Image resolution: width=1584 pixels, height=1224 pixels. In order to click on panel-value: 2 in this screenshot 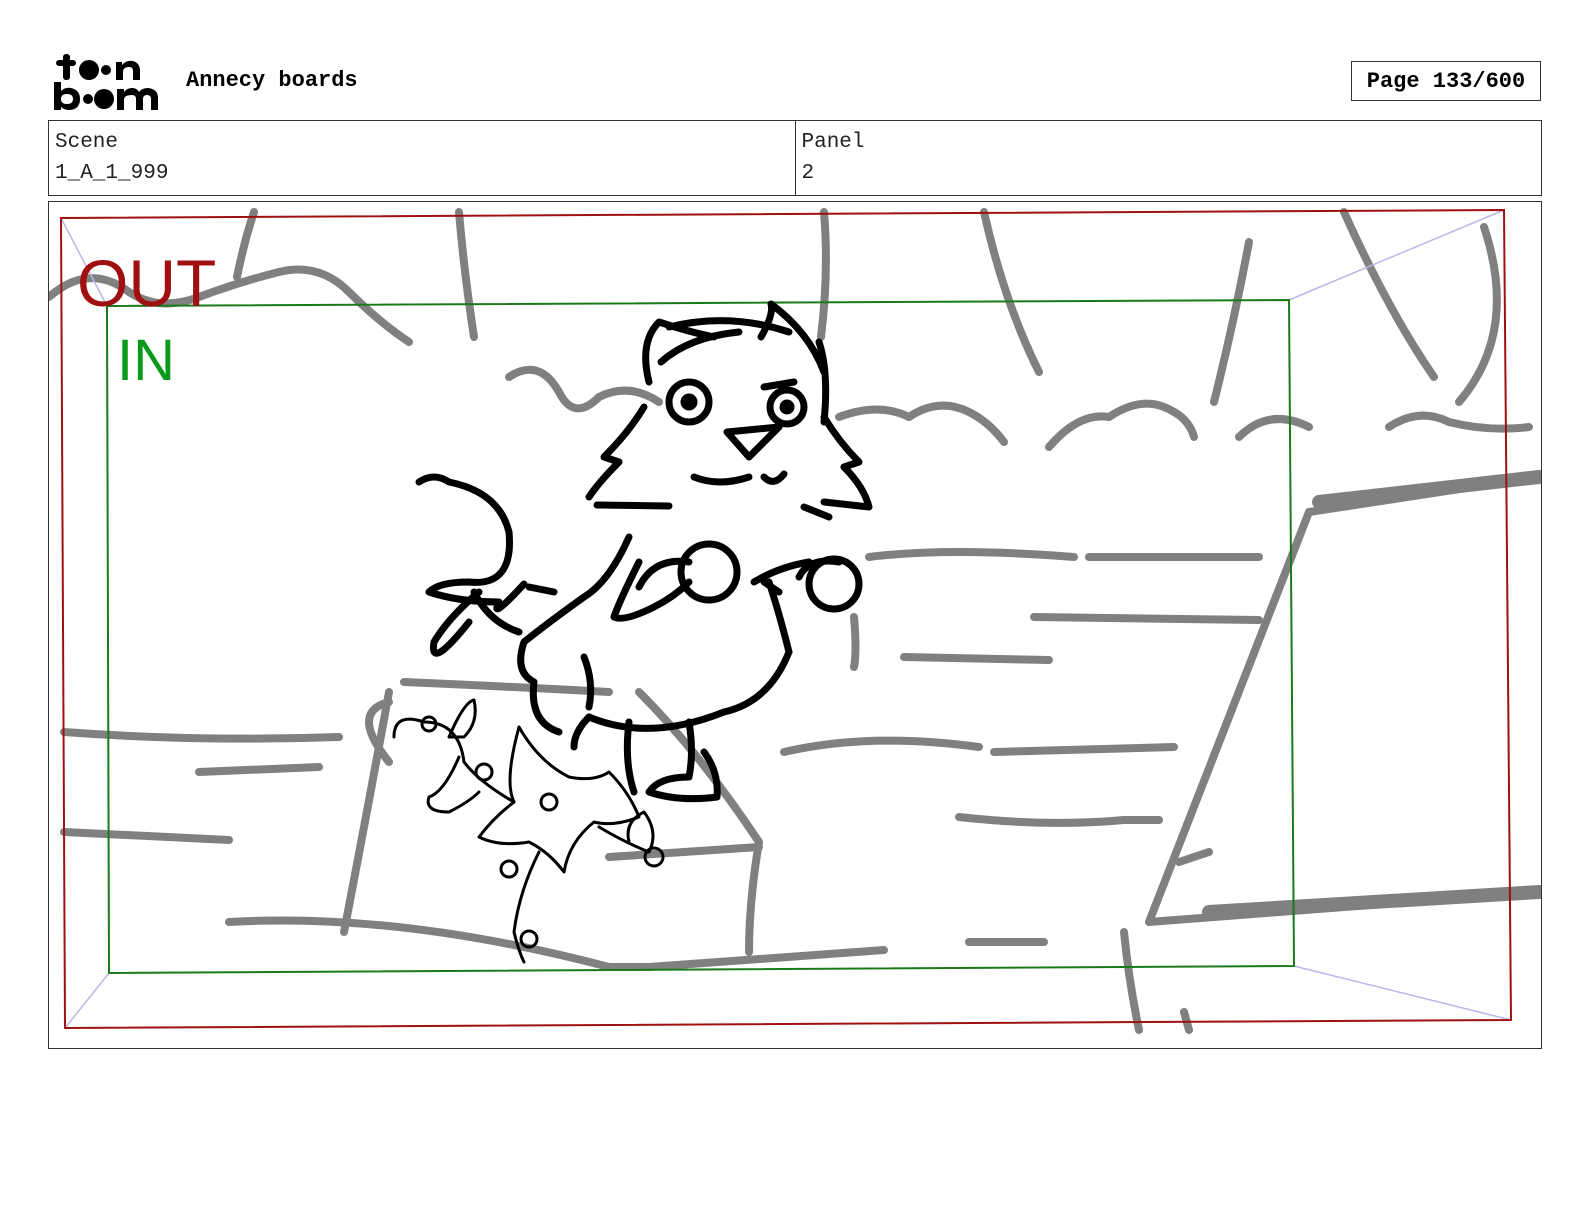, I will do `click(808, 173)`.